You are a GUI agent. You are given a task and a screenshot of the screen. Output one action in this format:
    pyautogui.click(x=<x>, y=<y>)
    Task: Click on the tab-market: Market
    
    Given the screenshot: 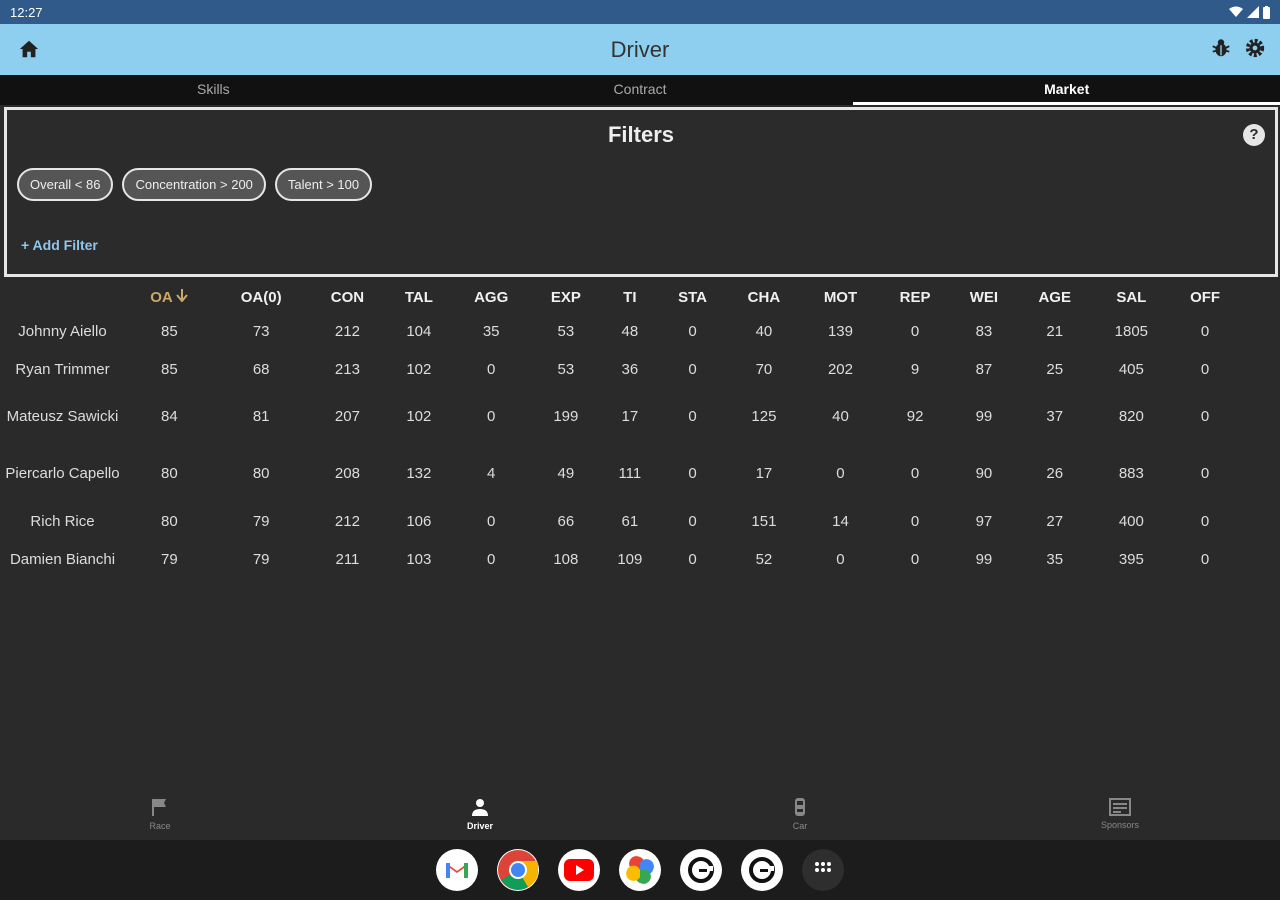 What is the action you would take?
    pyautogui.click(x=1066, y=90)
    